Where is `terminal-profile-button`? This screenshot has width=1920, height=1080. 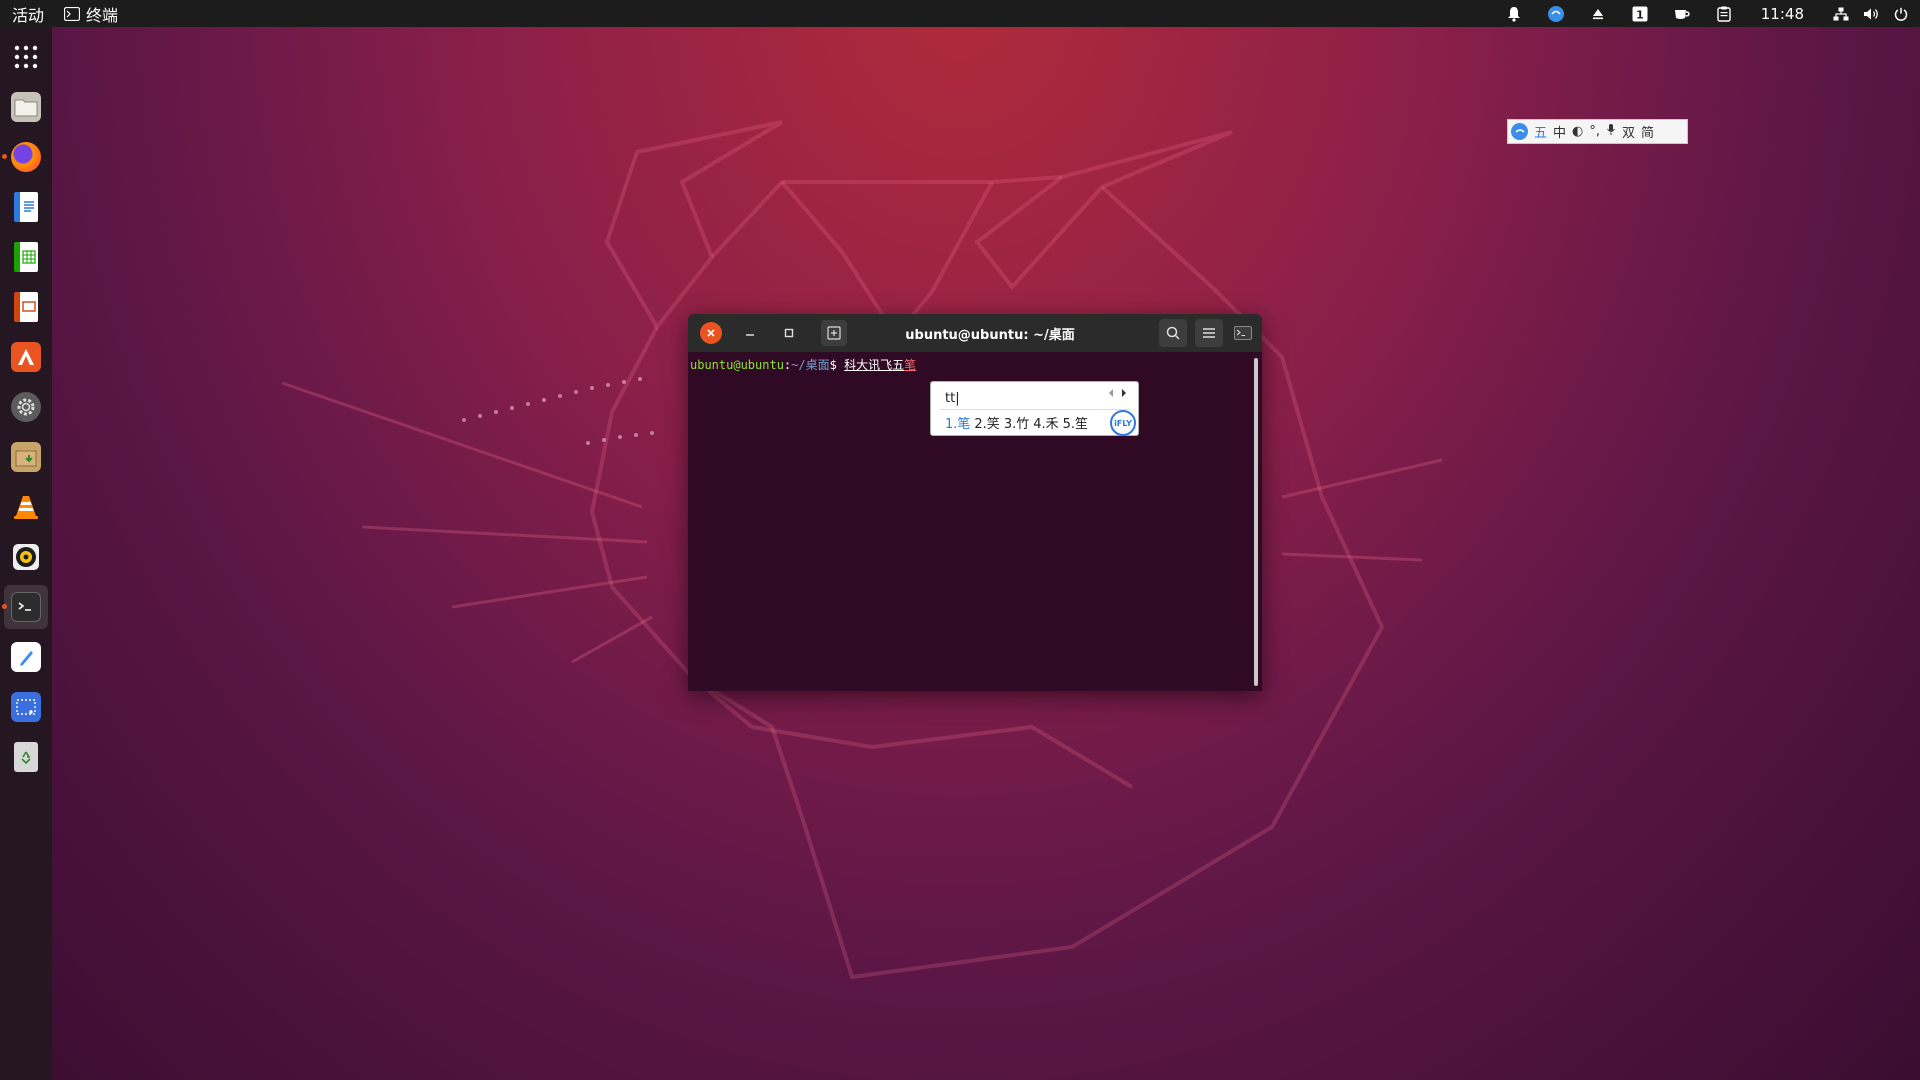 terminal-profile-button is located at coordinates (1243, 333).